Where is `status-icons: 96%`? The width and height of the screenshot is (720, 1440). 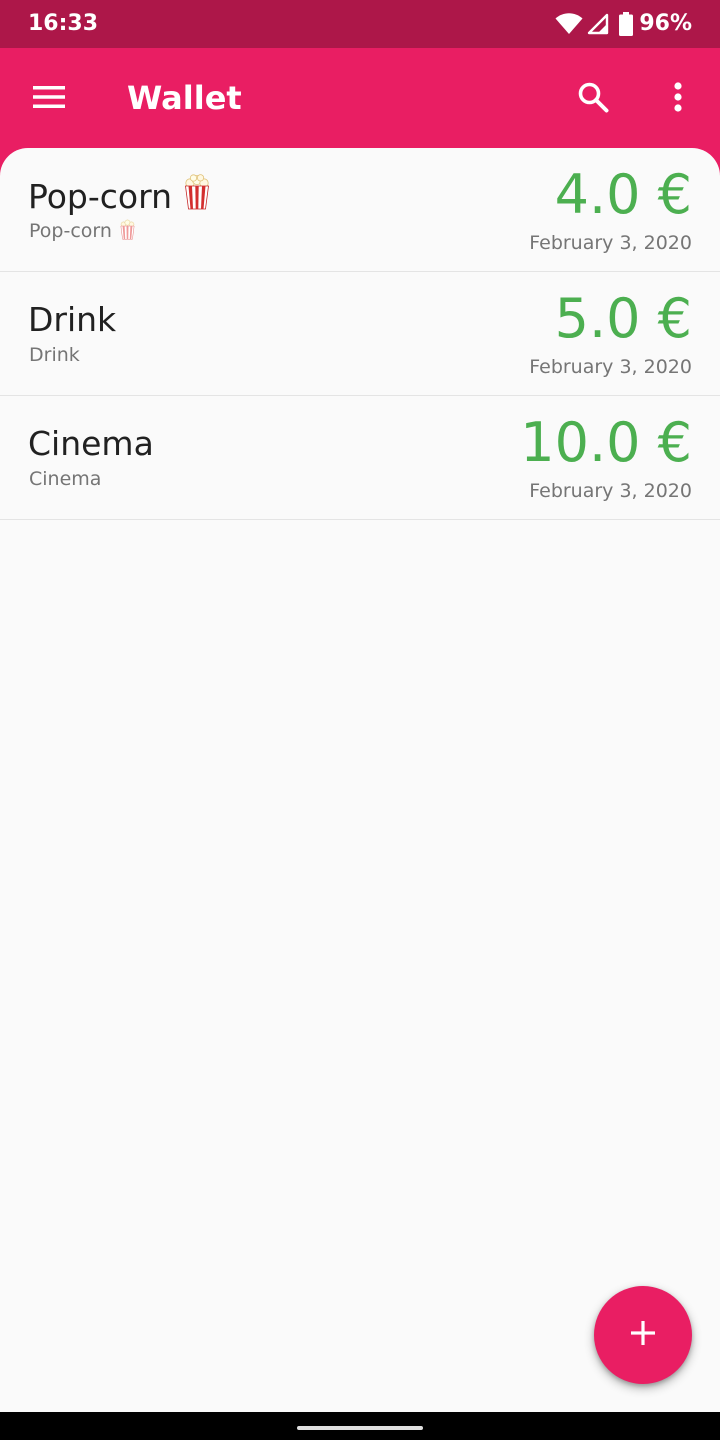
status-icons: 96% is located at coordinates (623, 24).